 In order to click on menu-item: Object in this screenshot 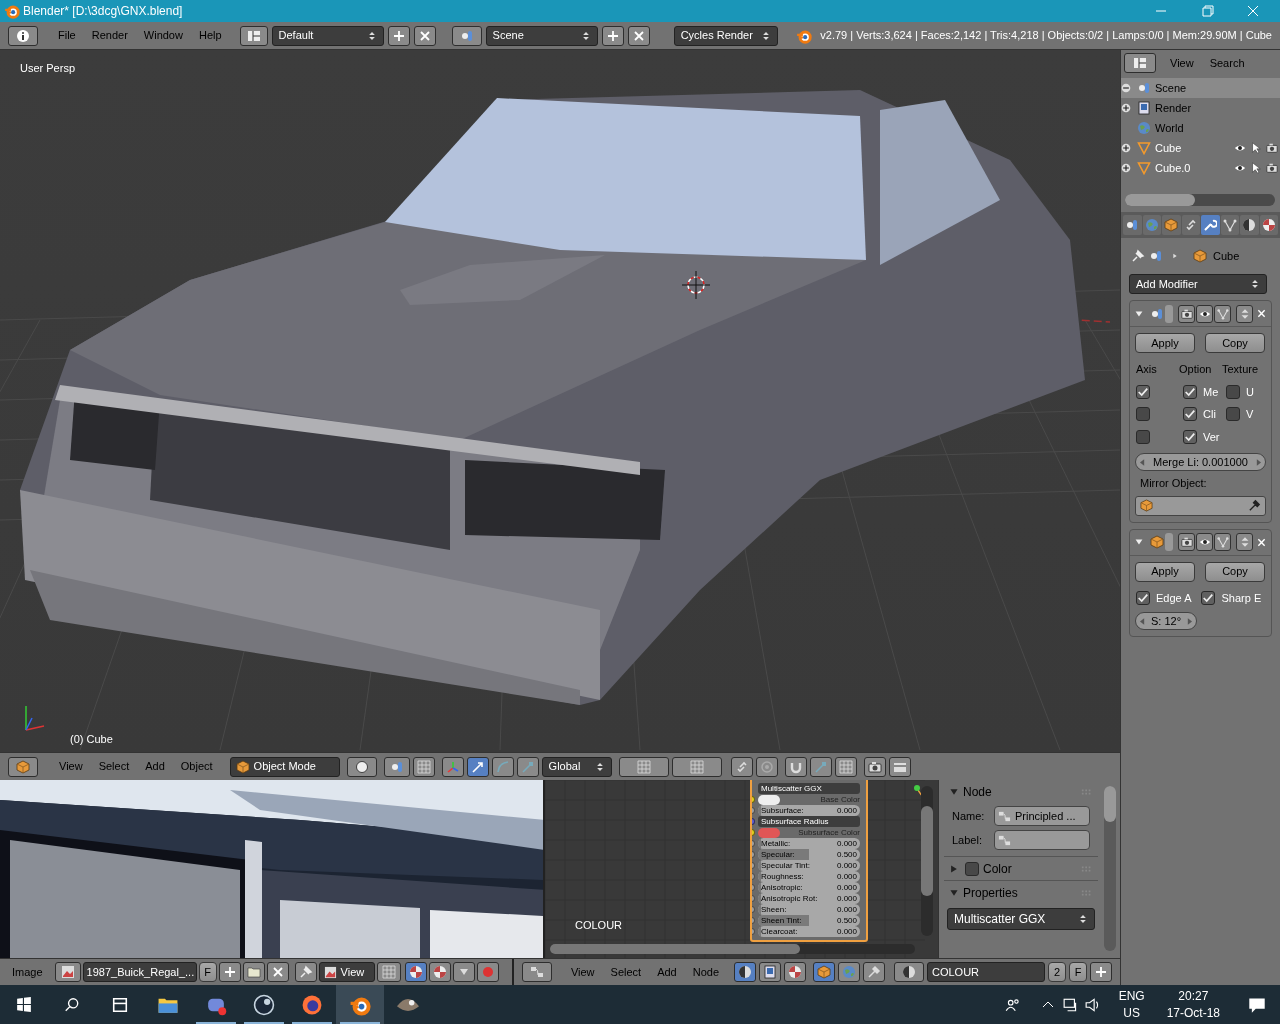, I will do `click(196, 766)`.